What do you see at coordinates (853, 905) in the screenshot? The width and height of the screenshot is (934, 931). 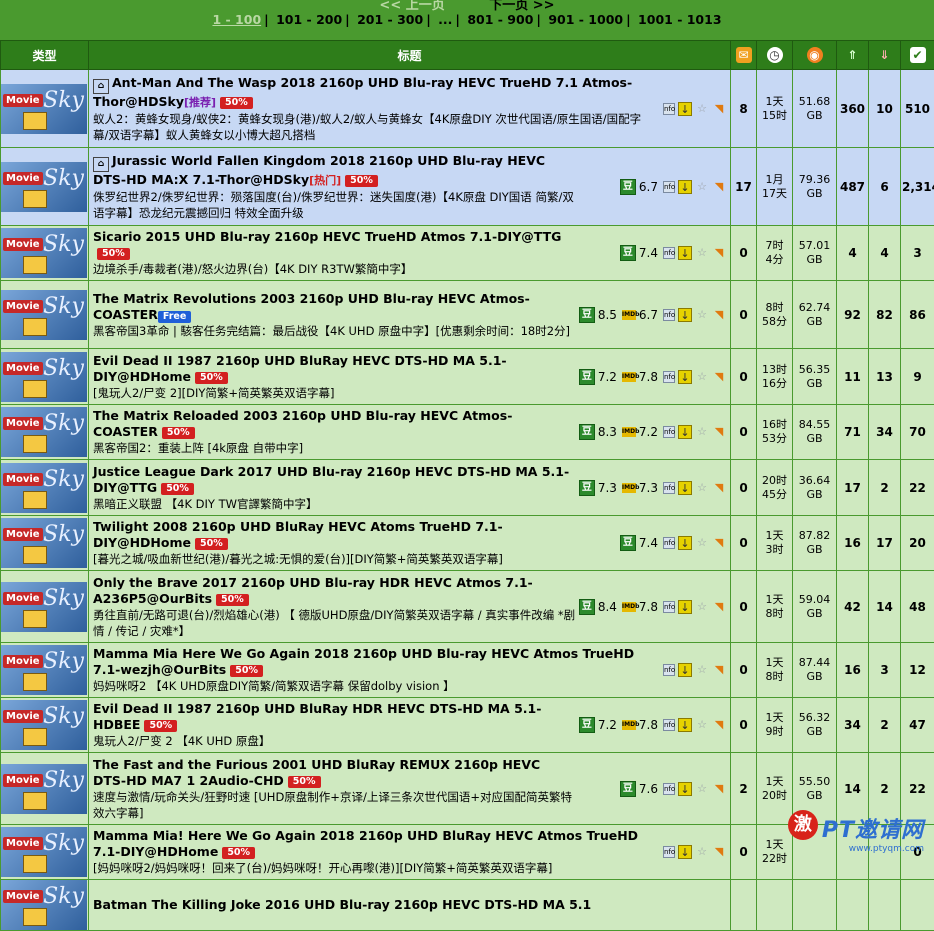 I see `seeders-count` at bounding box center [853, 905].